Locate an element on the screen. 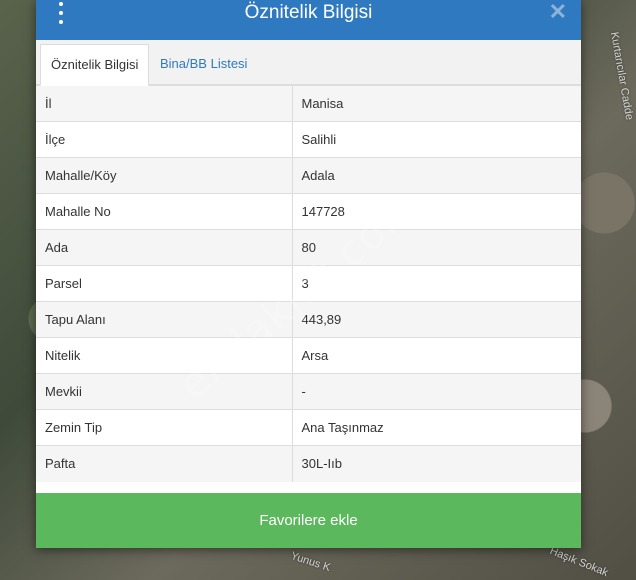  table-row: Tapu Alanı 443,89 is located at coordinates (308, 319).